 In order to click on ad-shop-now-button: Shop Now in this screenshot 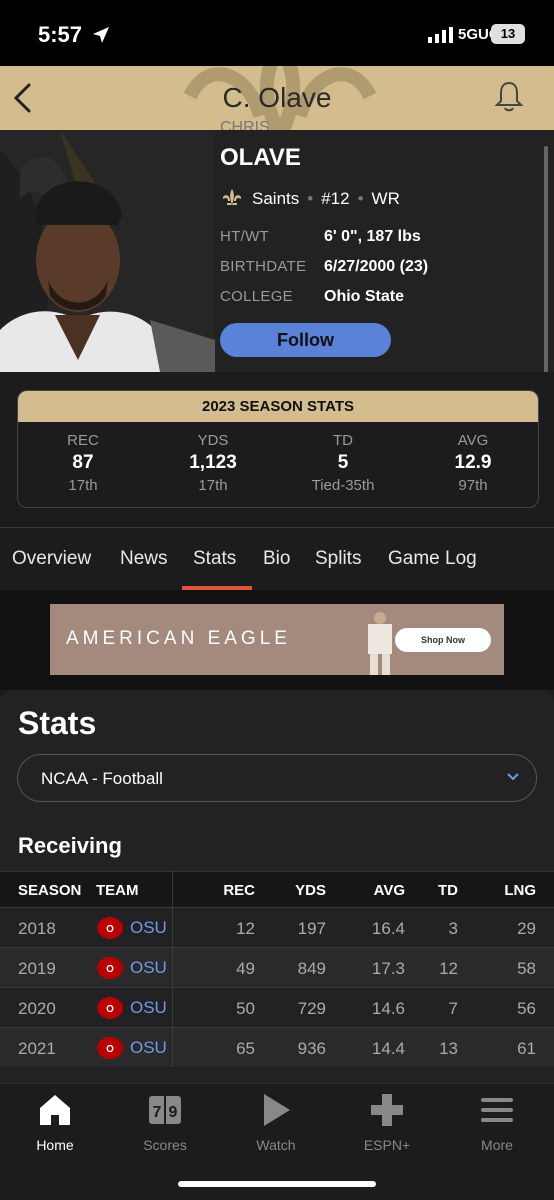, I will do `click(443, 640)`.